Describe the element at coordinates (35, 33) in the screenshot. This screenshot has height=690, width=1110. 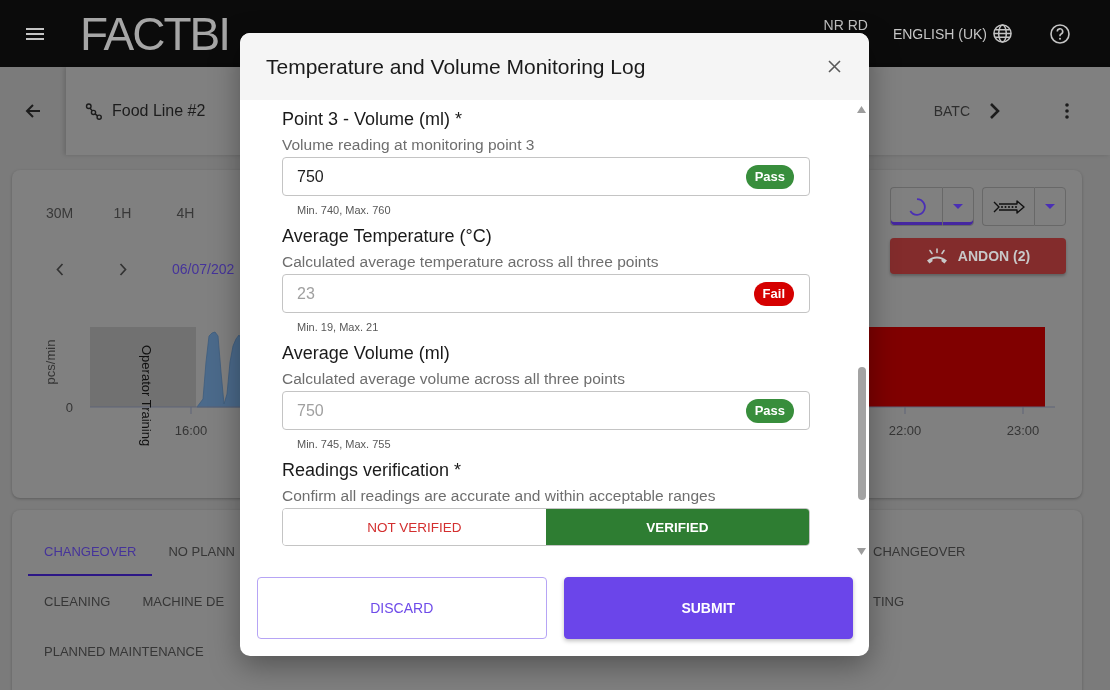
I see `menu-icon` at that location.